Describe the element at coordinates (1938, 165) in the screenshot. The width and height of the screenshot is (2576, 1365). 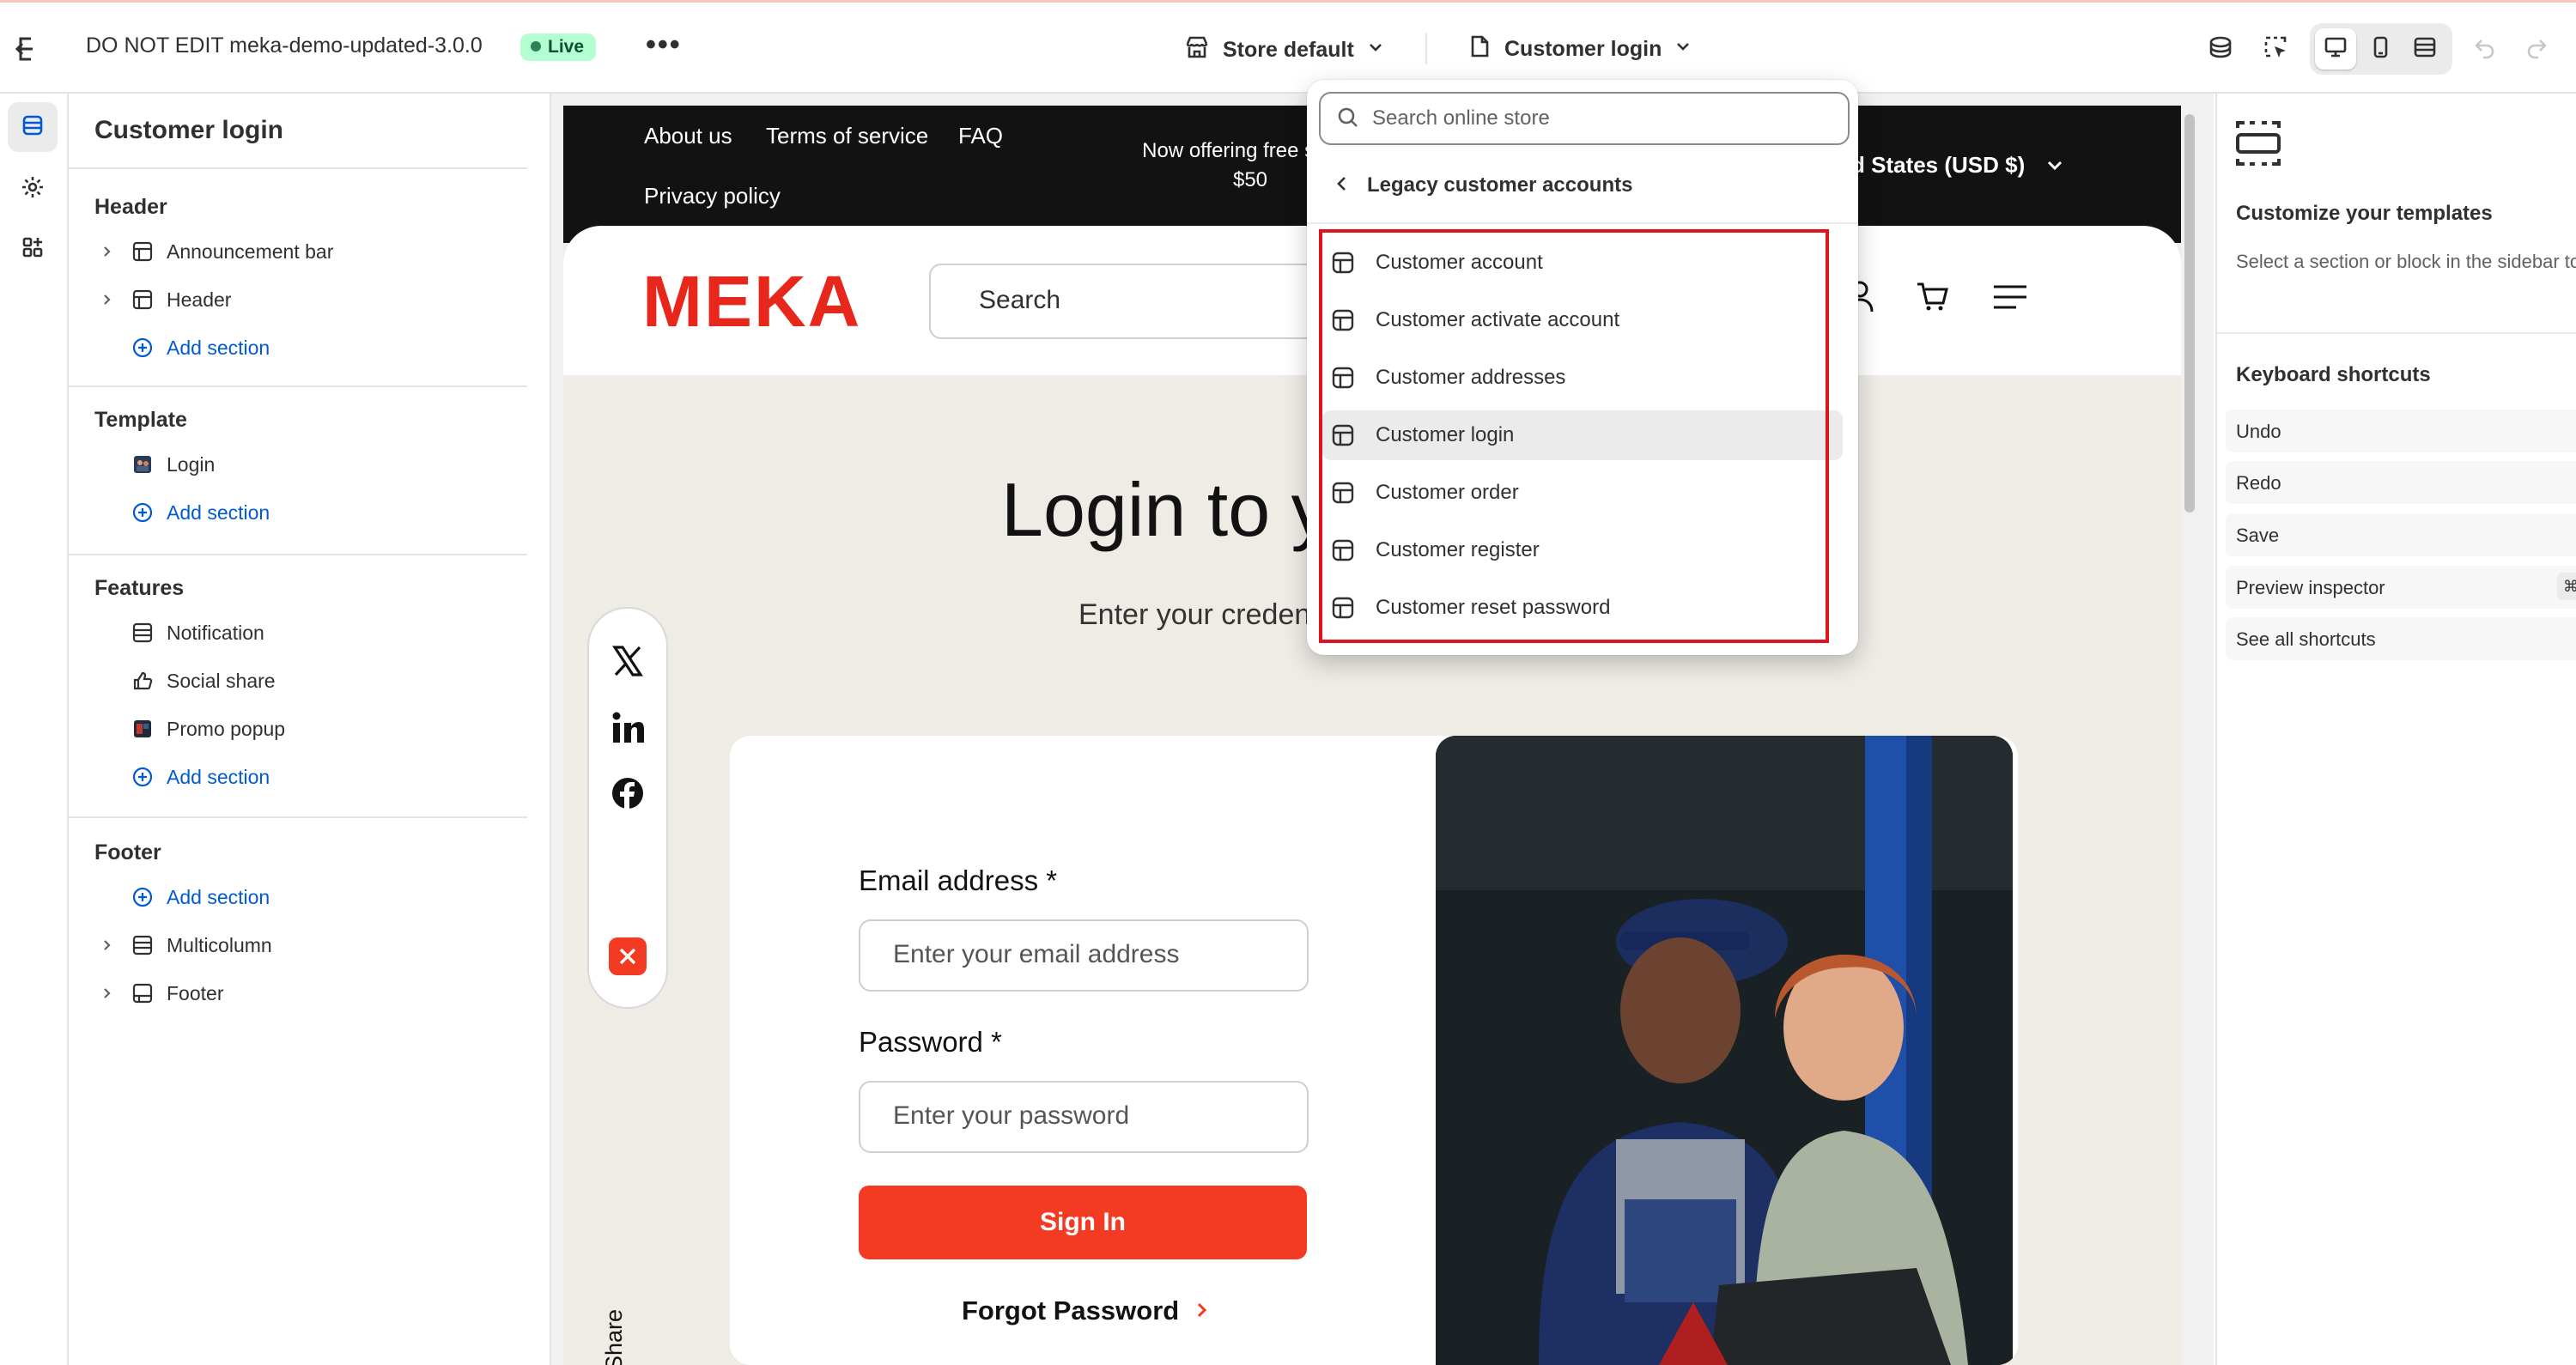
I see `currency-label: d States (USD $)` at that location.